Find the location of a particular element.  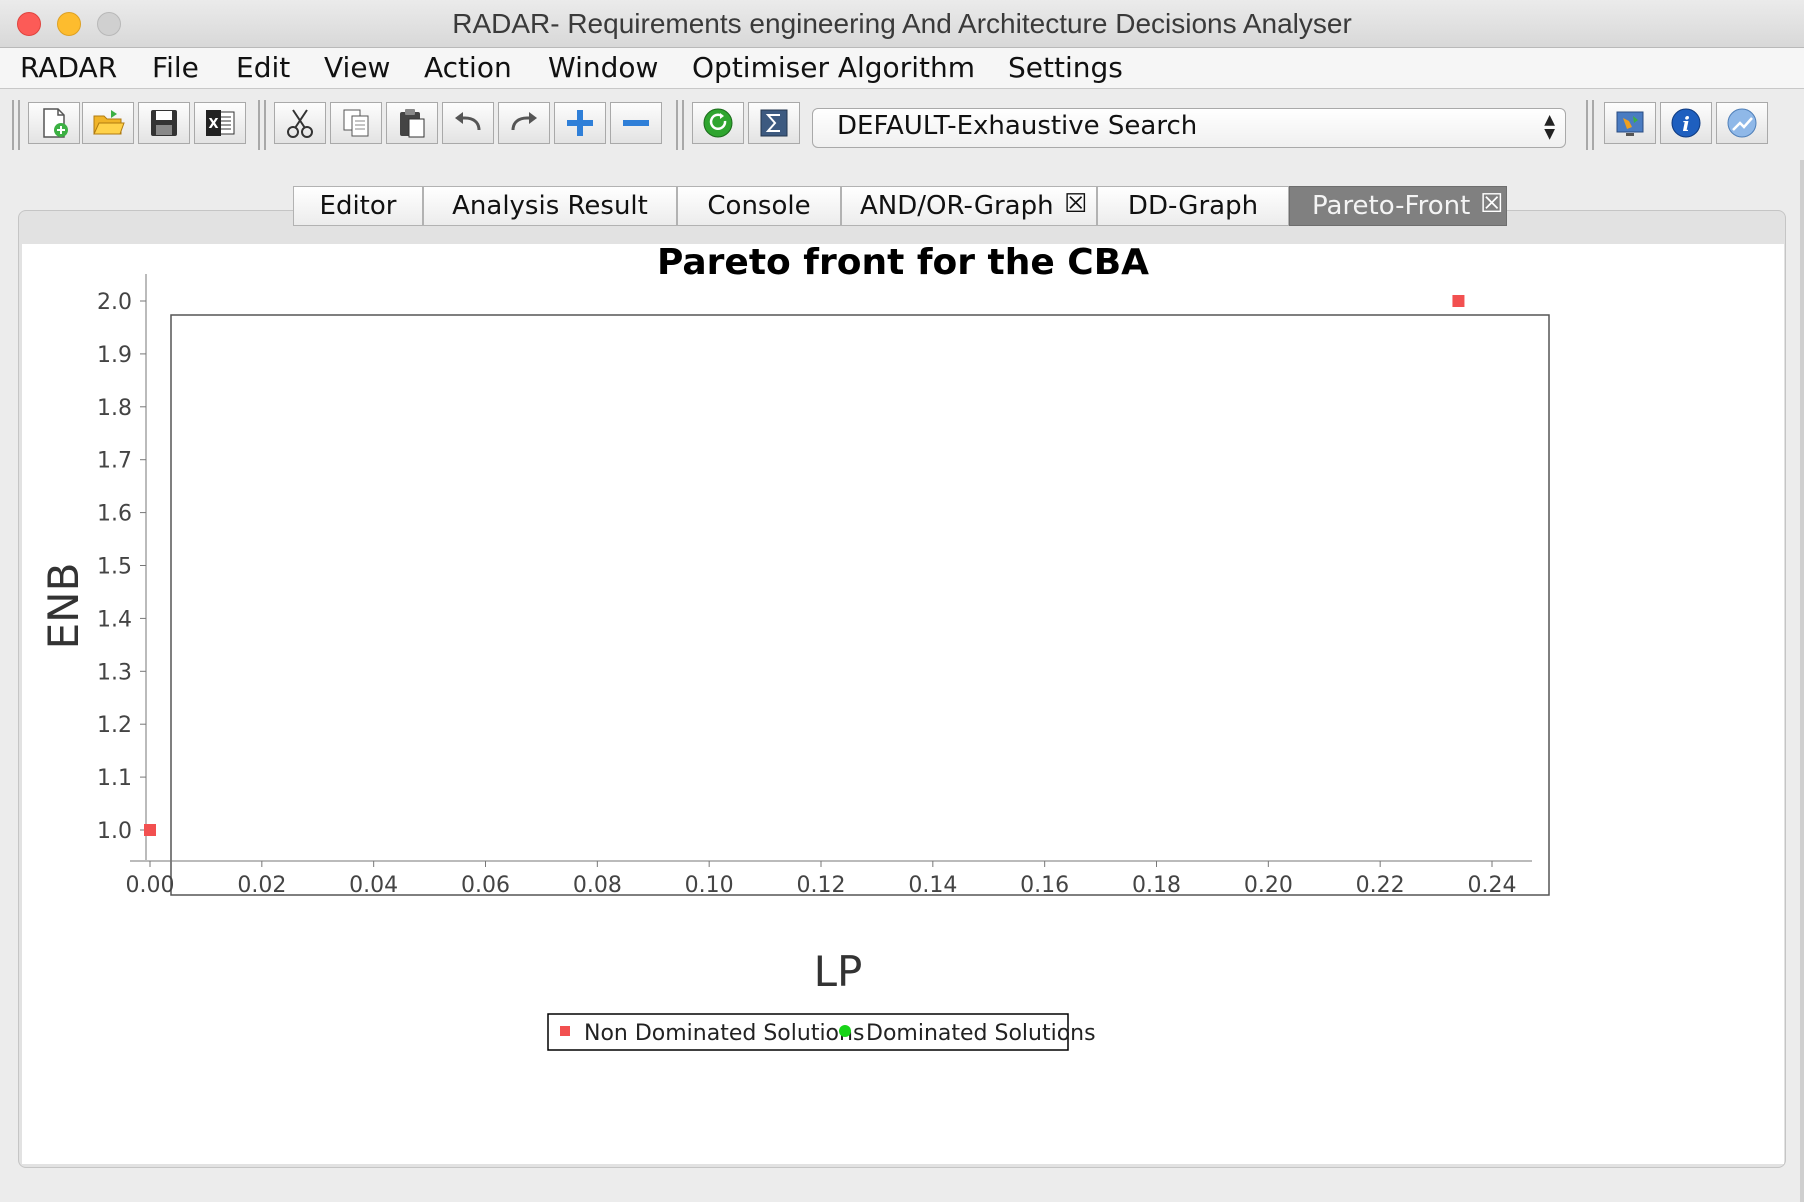

x-tick-label: 0.00 is located at coordinates (150, 885).